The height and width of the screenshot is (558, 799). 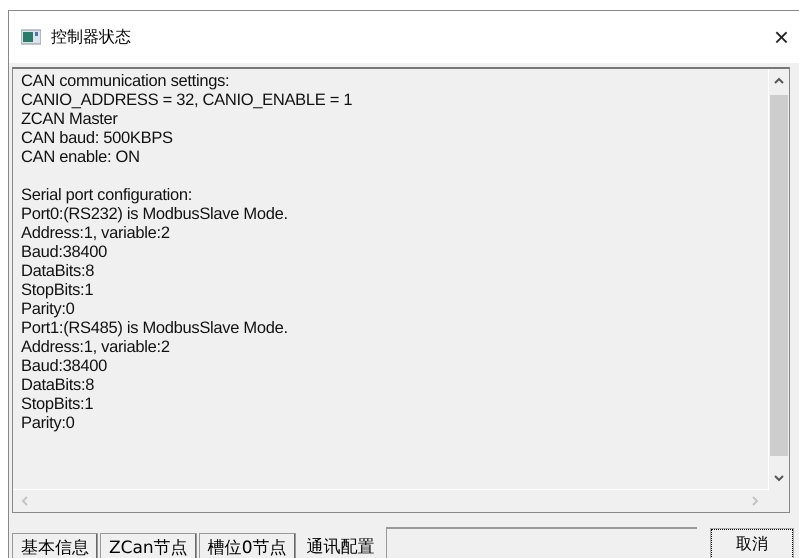 What do you see at coordinates (752, 543) in the screenshot?
I see `cancel-button: 取消` at bounding box center [752, 543].